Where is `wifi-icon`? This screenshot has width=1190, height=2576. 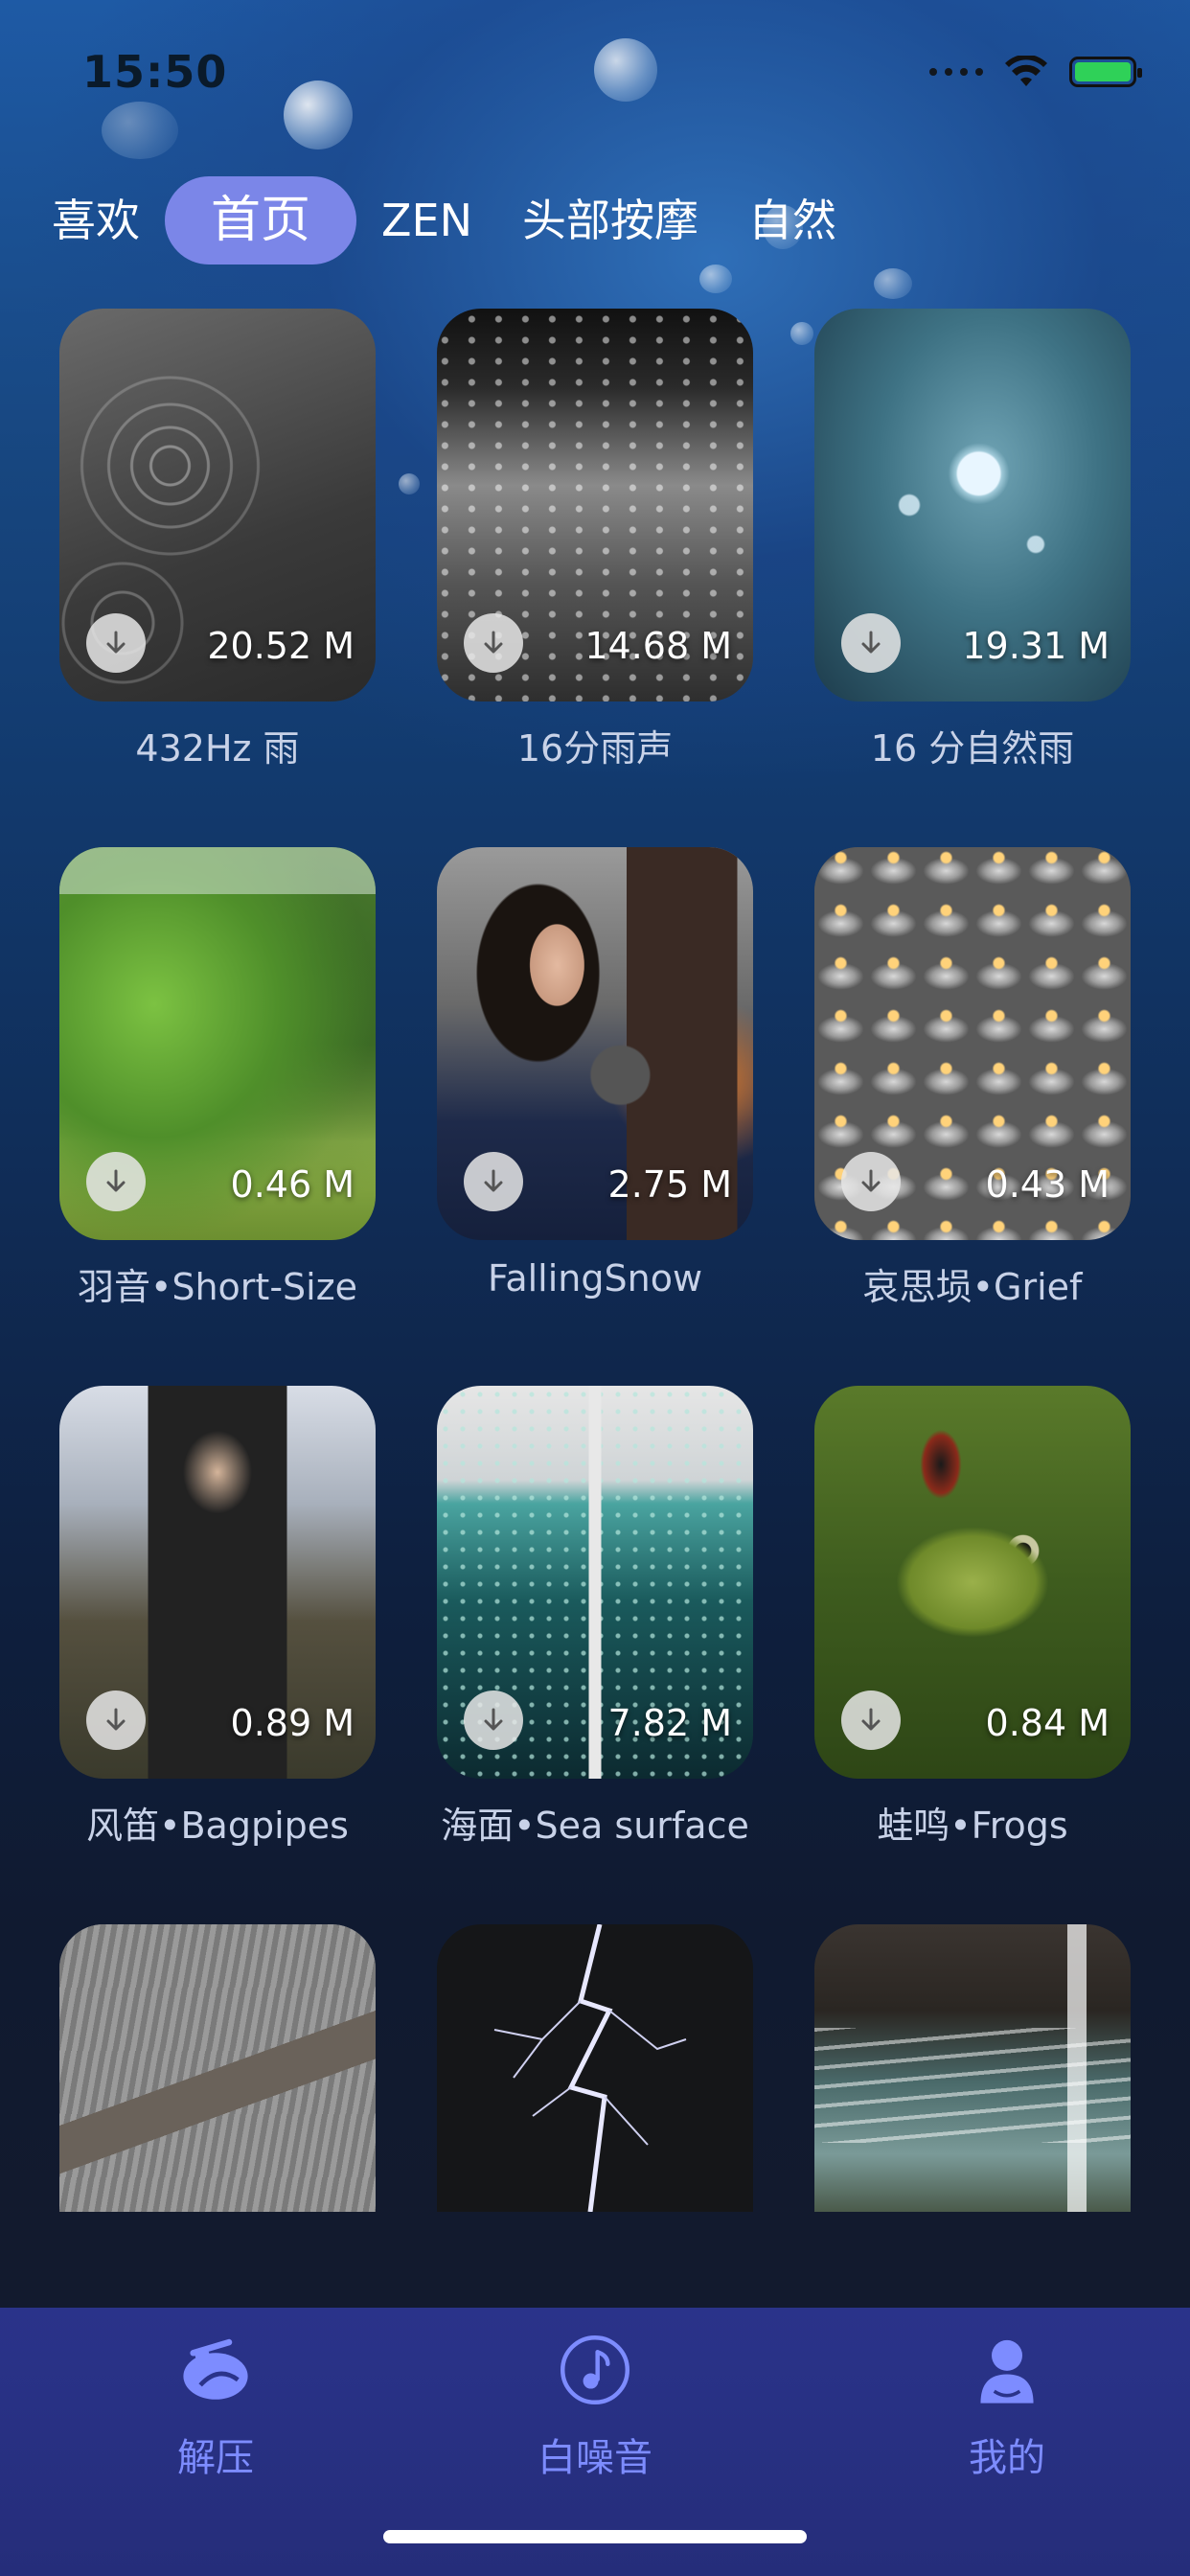
wifi-icon is located at coordinates (1026, 71).